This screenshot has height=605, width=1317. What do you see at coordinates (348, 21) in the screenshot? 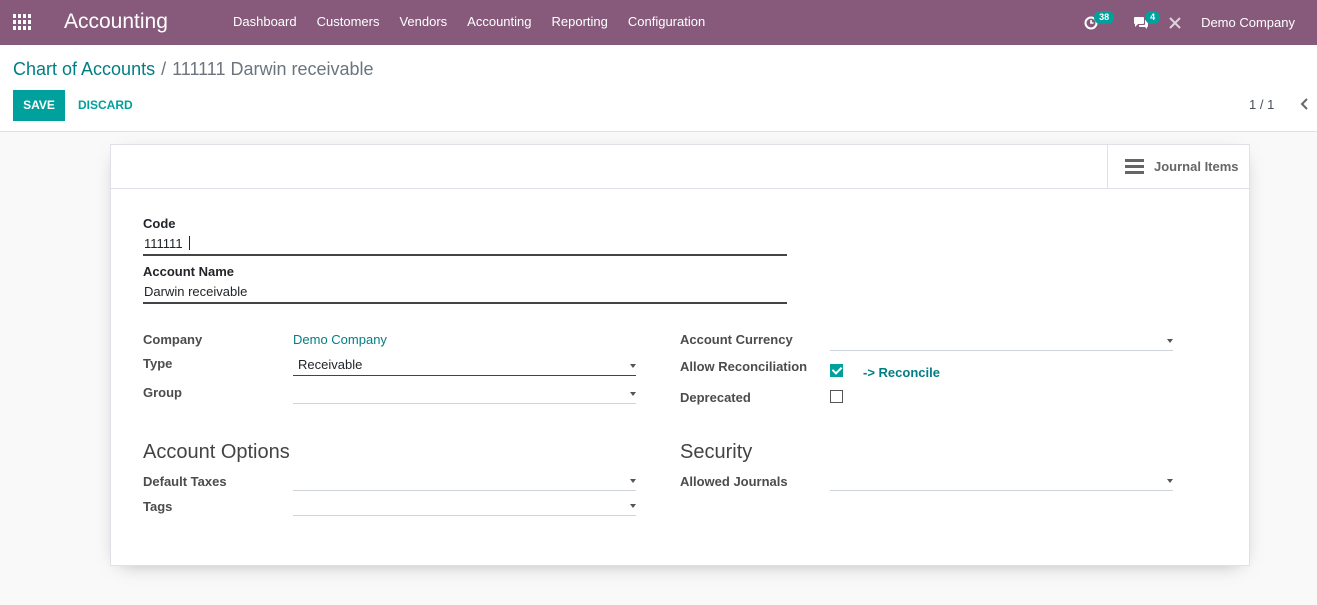
I see `menu-item-customers: Customers` at bounding box center [348, 21].